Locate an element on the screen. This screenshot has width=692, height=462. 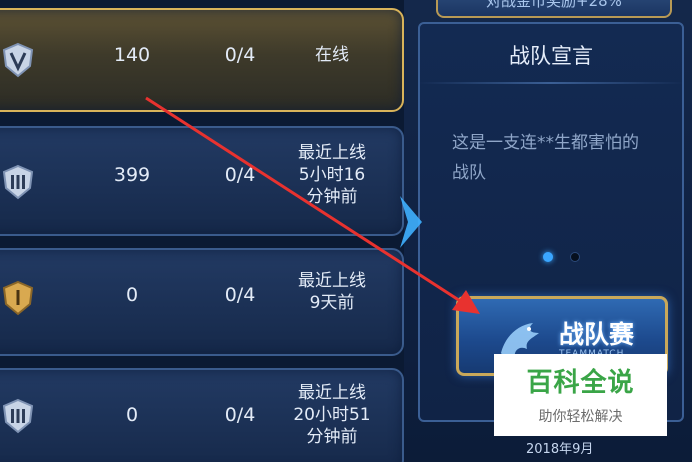
team-match-label: 战队赛 is located at coordinates (597, 334).